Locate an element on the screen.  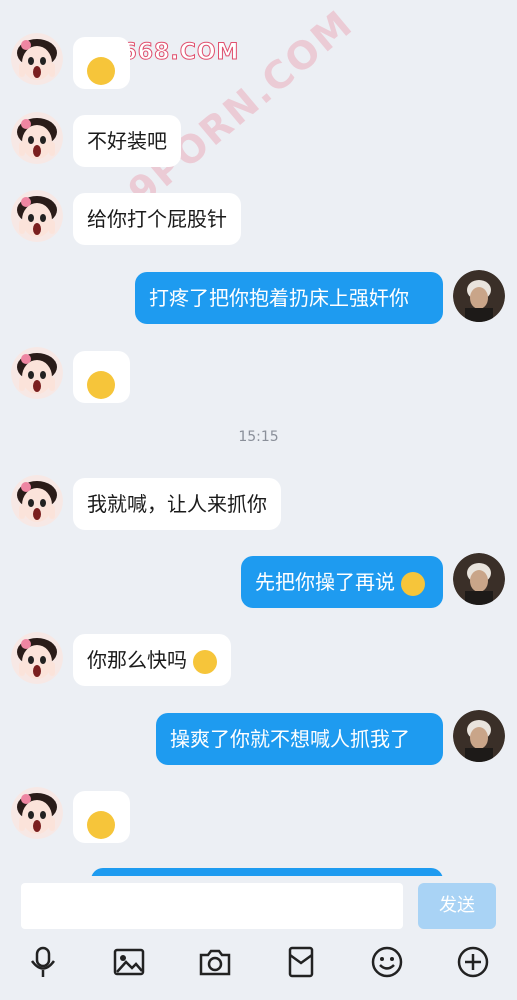
message-bubble: 我就喊，让人来抓你 is located at coordinates (177, 504).